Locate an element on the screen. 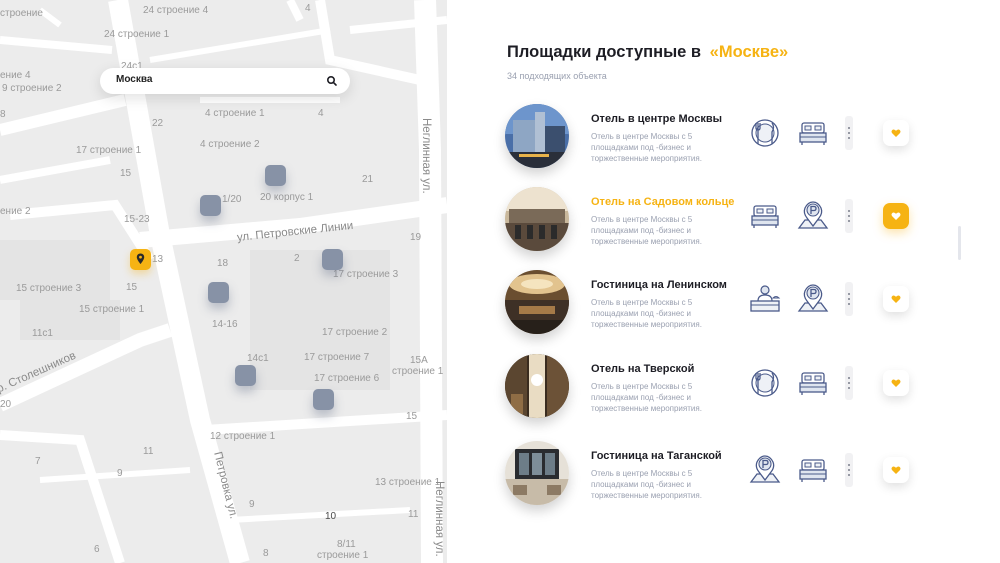 This screenshot has width=1000, height=563. map-label: 4 строение 1 is located at coordinates (235, 113).